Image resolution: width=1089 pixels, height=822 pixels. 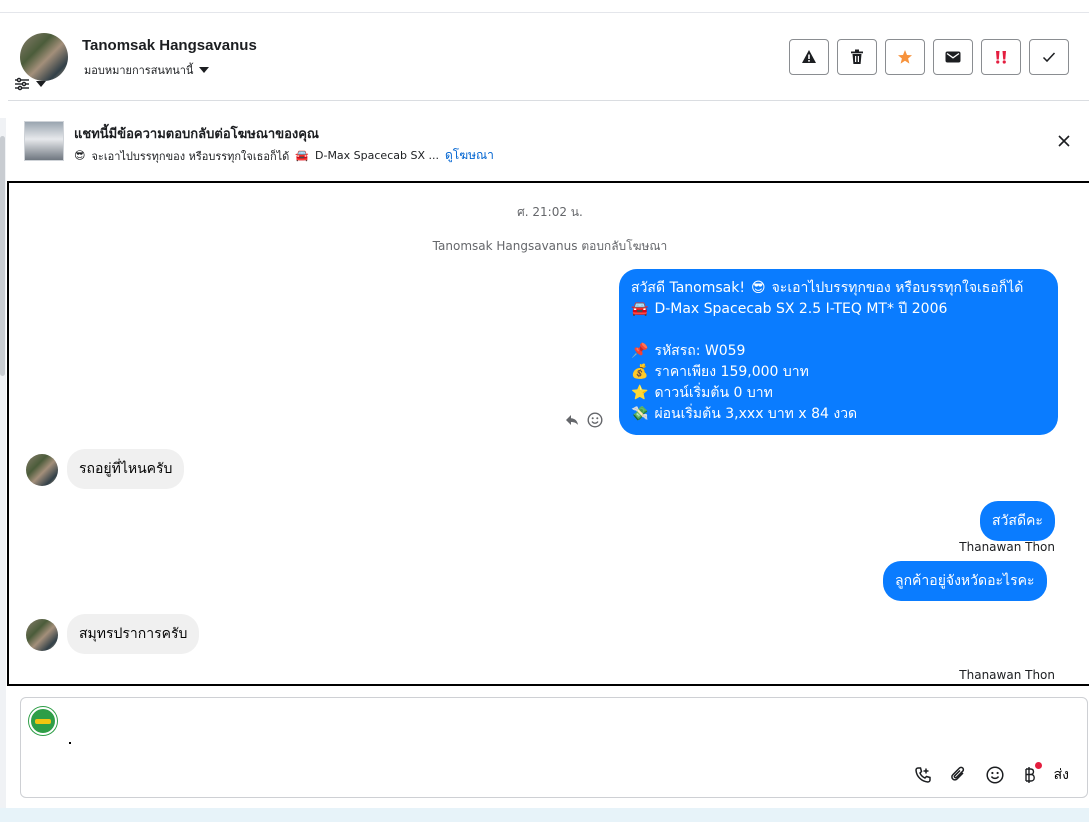 What do you see at coordinates (965, 581) in the screenshot?
I see `outgoing-message: ลูกค้าอยู่จังหวัดอะไรคะ` at bounding box center [965, 581].